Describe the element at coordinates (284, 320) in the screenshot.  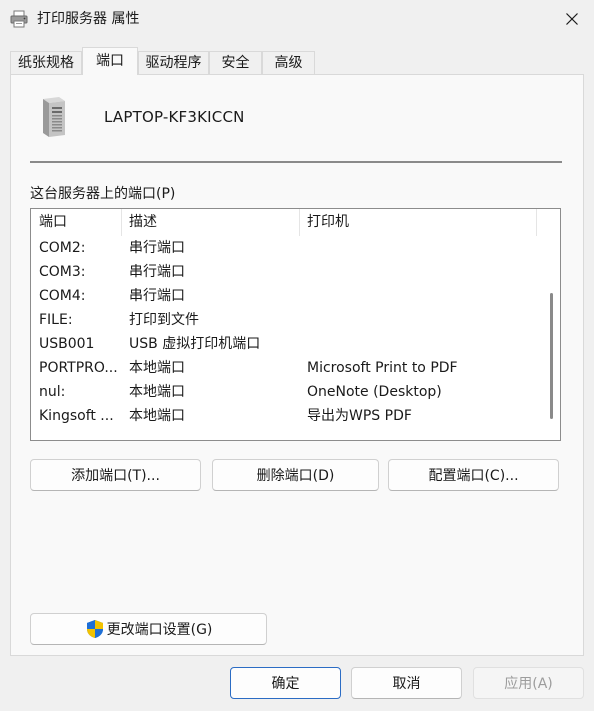
I see `table-row: FILE: 打印到文件` at that location.